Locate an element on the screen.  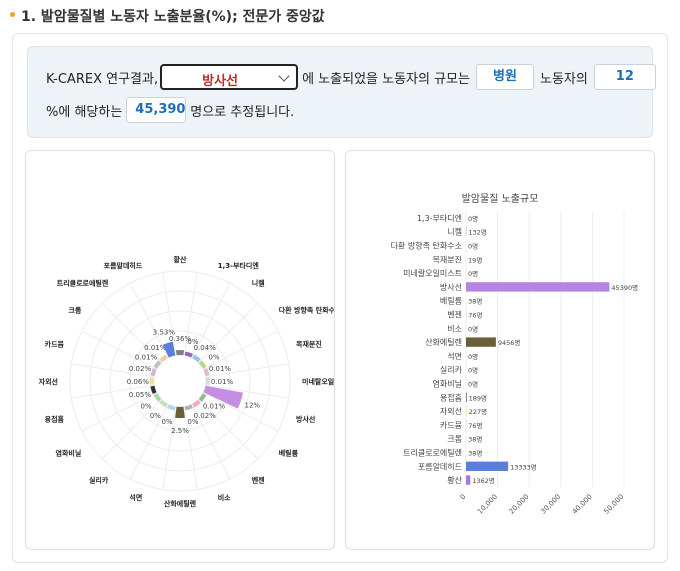
industry-value-box: 병원 is located at coordinates (504, 77).